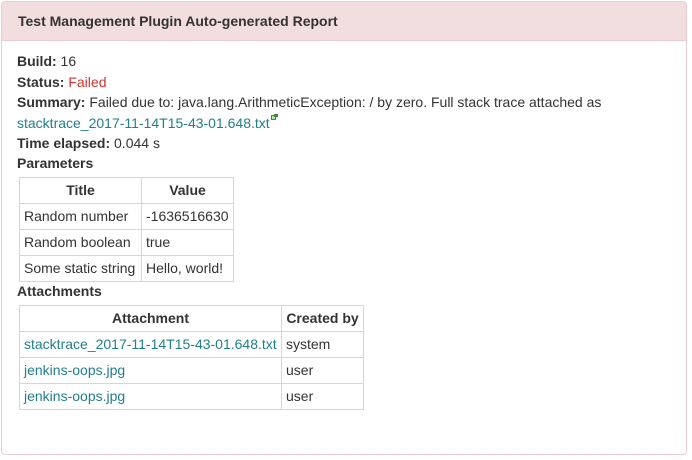  I want to click on parameter-value: true, so click(187, 242).